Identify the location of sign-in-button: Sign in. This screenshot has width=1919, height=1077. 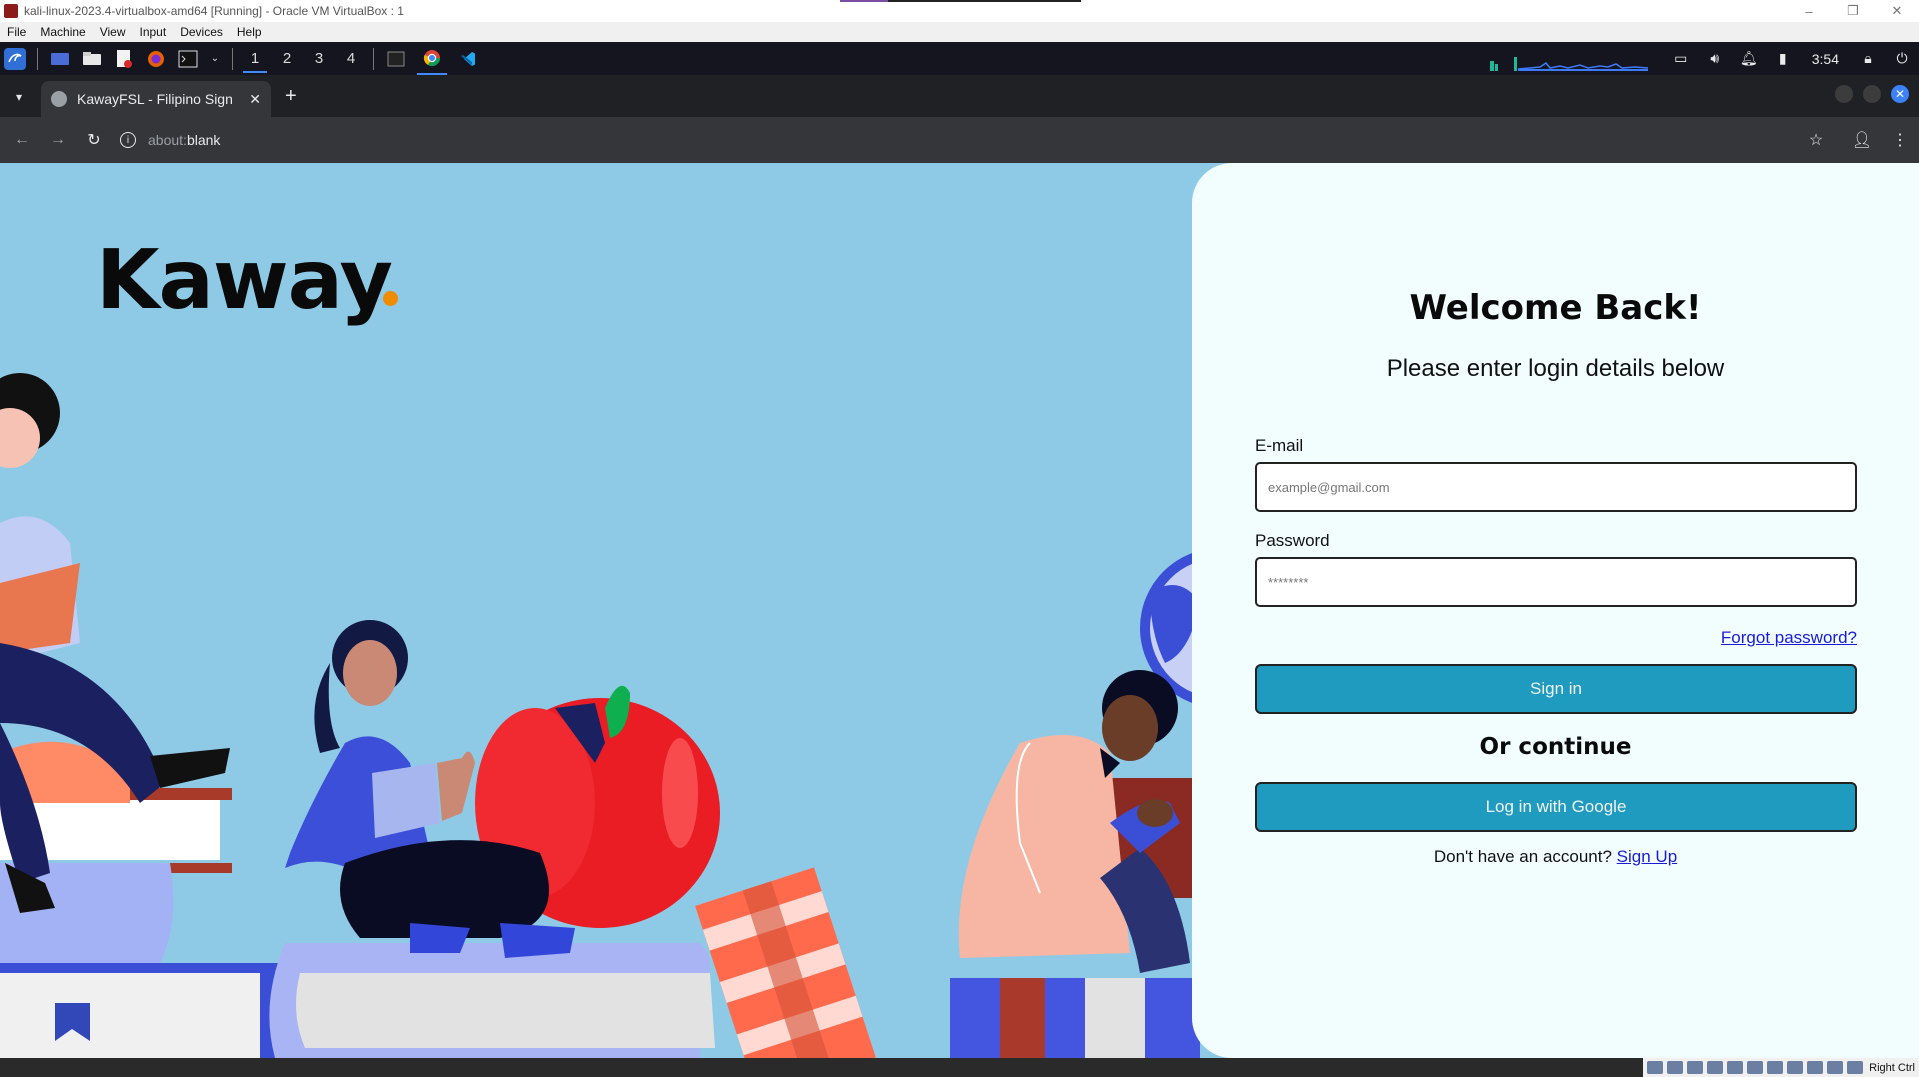
(1556, 689).